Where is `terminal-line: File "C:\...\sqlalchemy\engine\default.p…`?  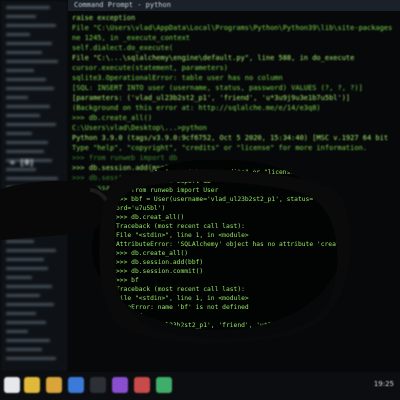
terminal-line: File "C:\...\sqlalchemy\engine\default.p… is located at coordinates (213, 58).